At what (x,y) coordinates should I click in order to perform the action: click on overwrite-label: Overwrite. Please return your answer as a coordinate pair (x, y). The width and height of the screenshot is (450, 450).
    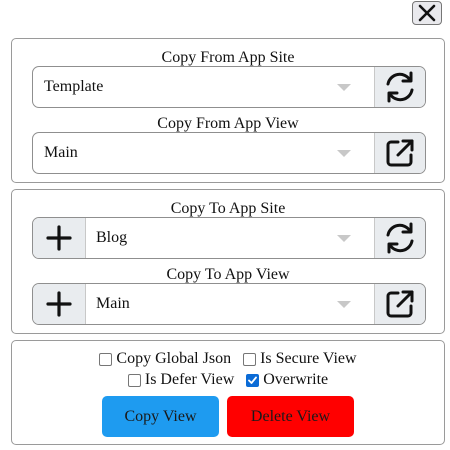
    Looking at the image, I should click on (296, 379).